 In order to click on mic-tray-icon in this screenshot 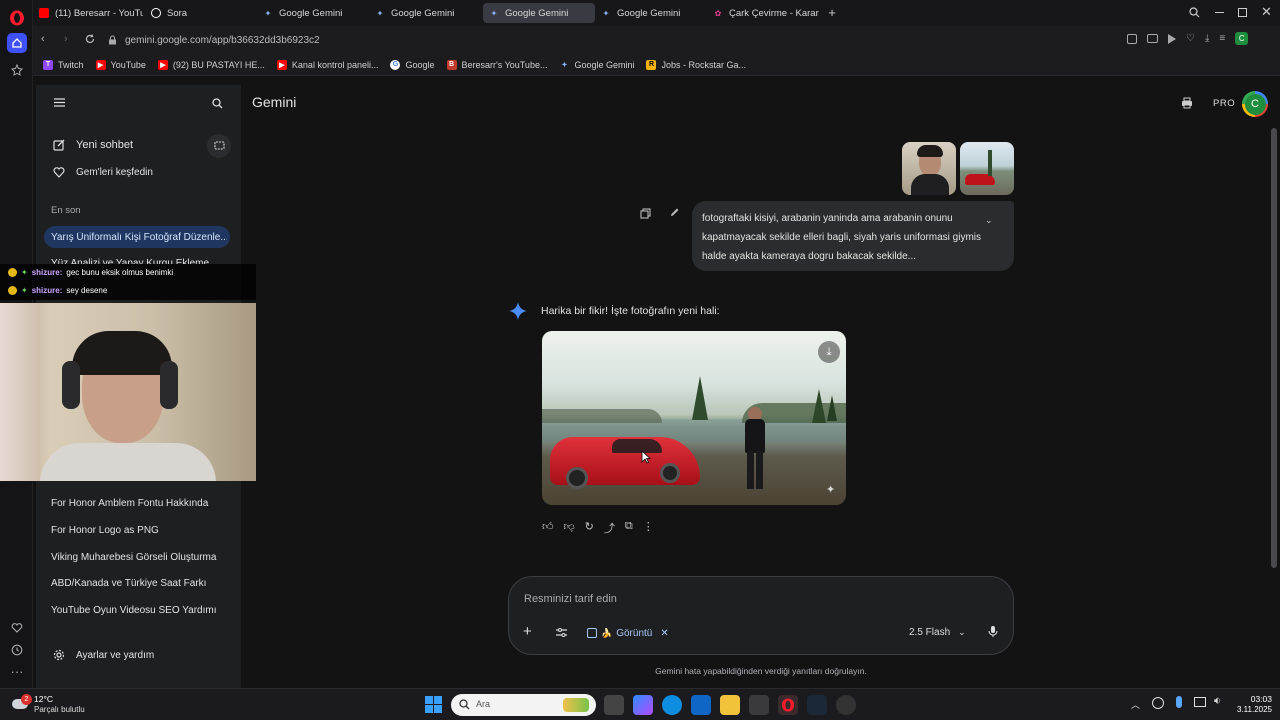, I will do `click(1179, 702)`.